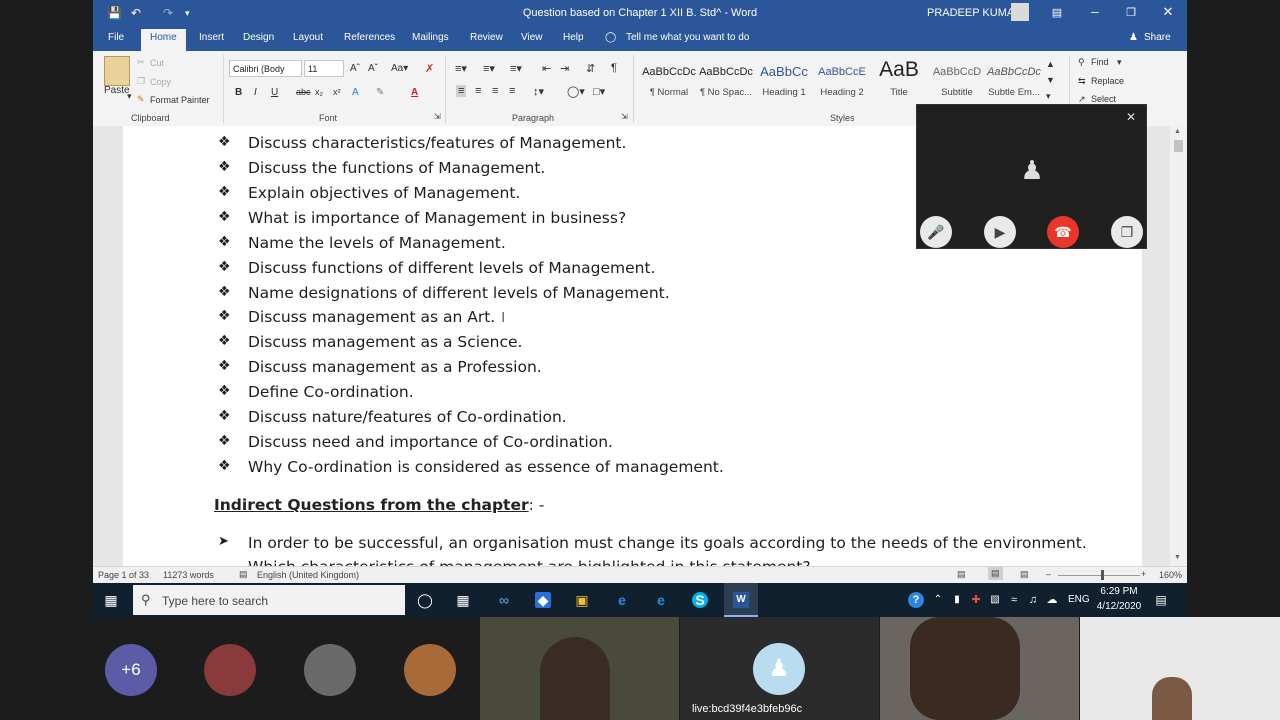 This screenshot has width=1280, height=720. What do you see at coordinates (1119, 591) in the screenshot?
I see `clock-time: 6:29 PM` at bounding box center [1119, 591].